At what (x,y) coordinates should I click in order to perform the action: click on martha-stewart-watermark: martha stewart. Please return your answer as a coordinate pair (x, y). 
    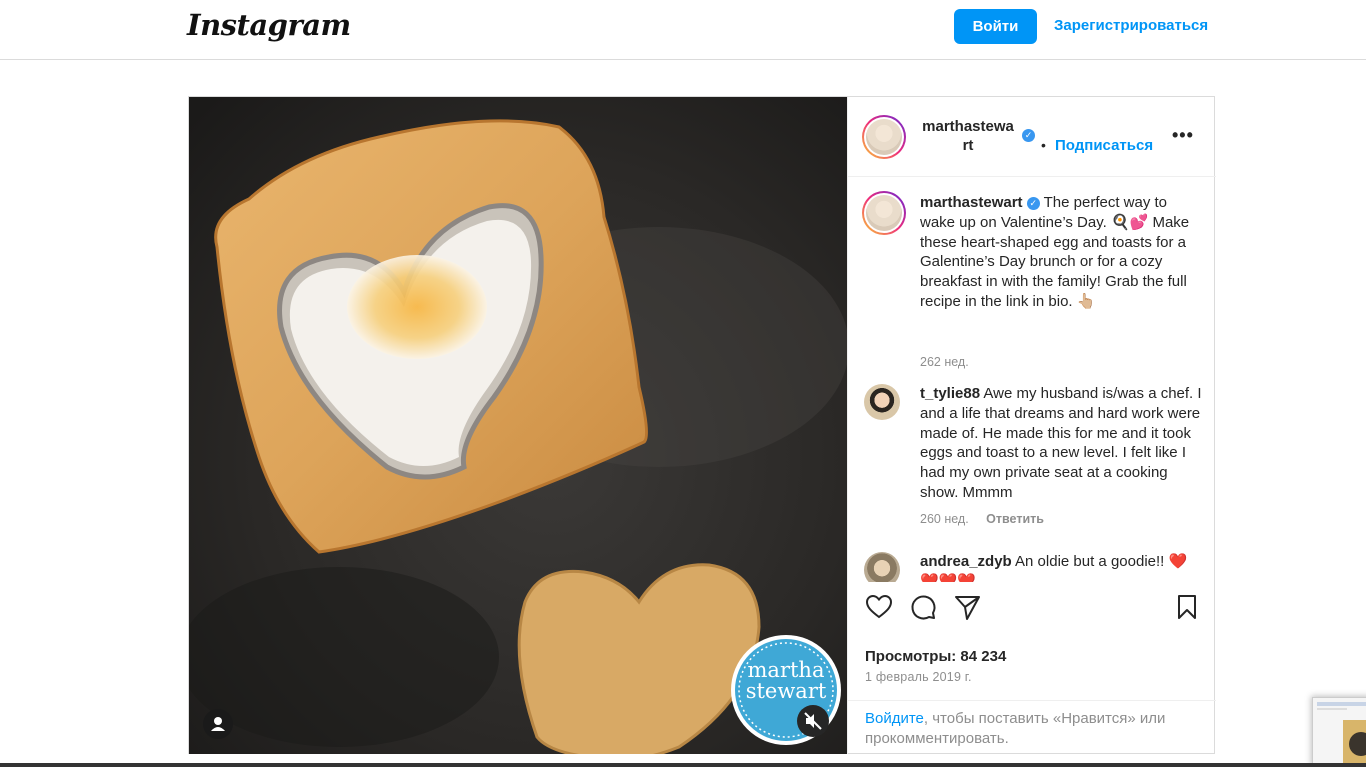
    Looking at the image, I should click on (786, 681).